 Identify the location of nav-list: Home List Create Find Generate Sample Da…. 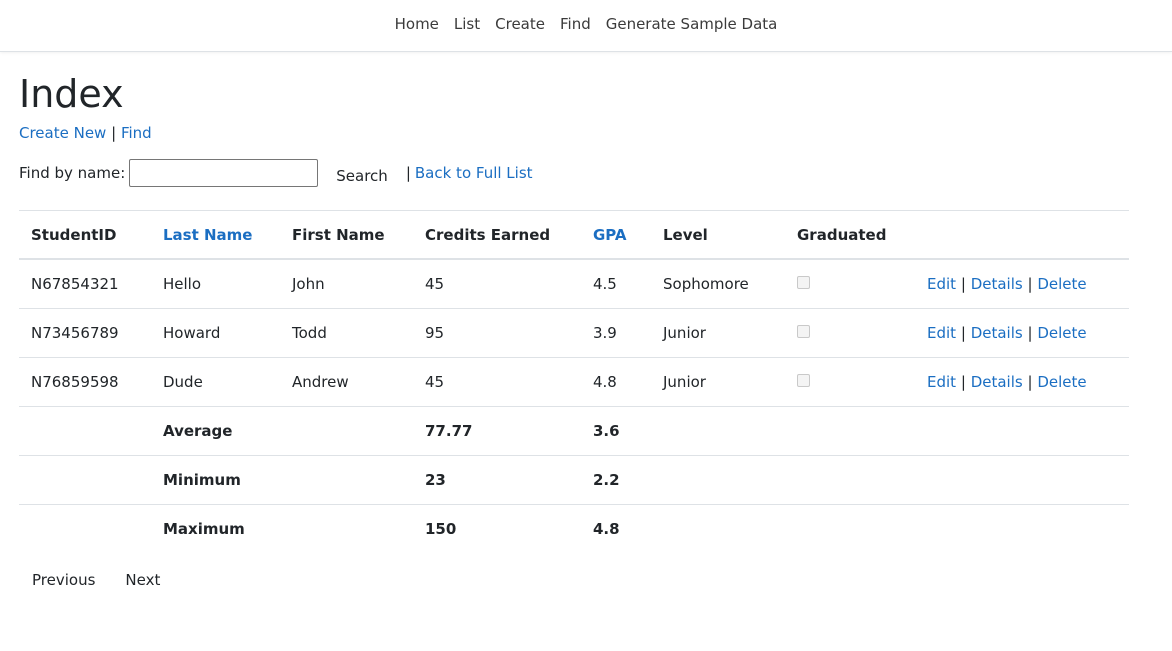
(586, 23).